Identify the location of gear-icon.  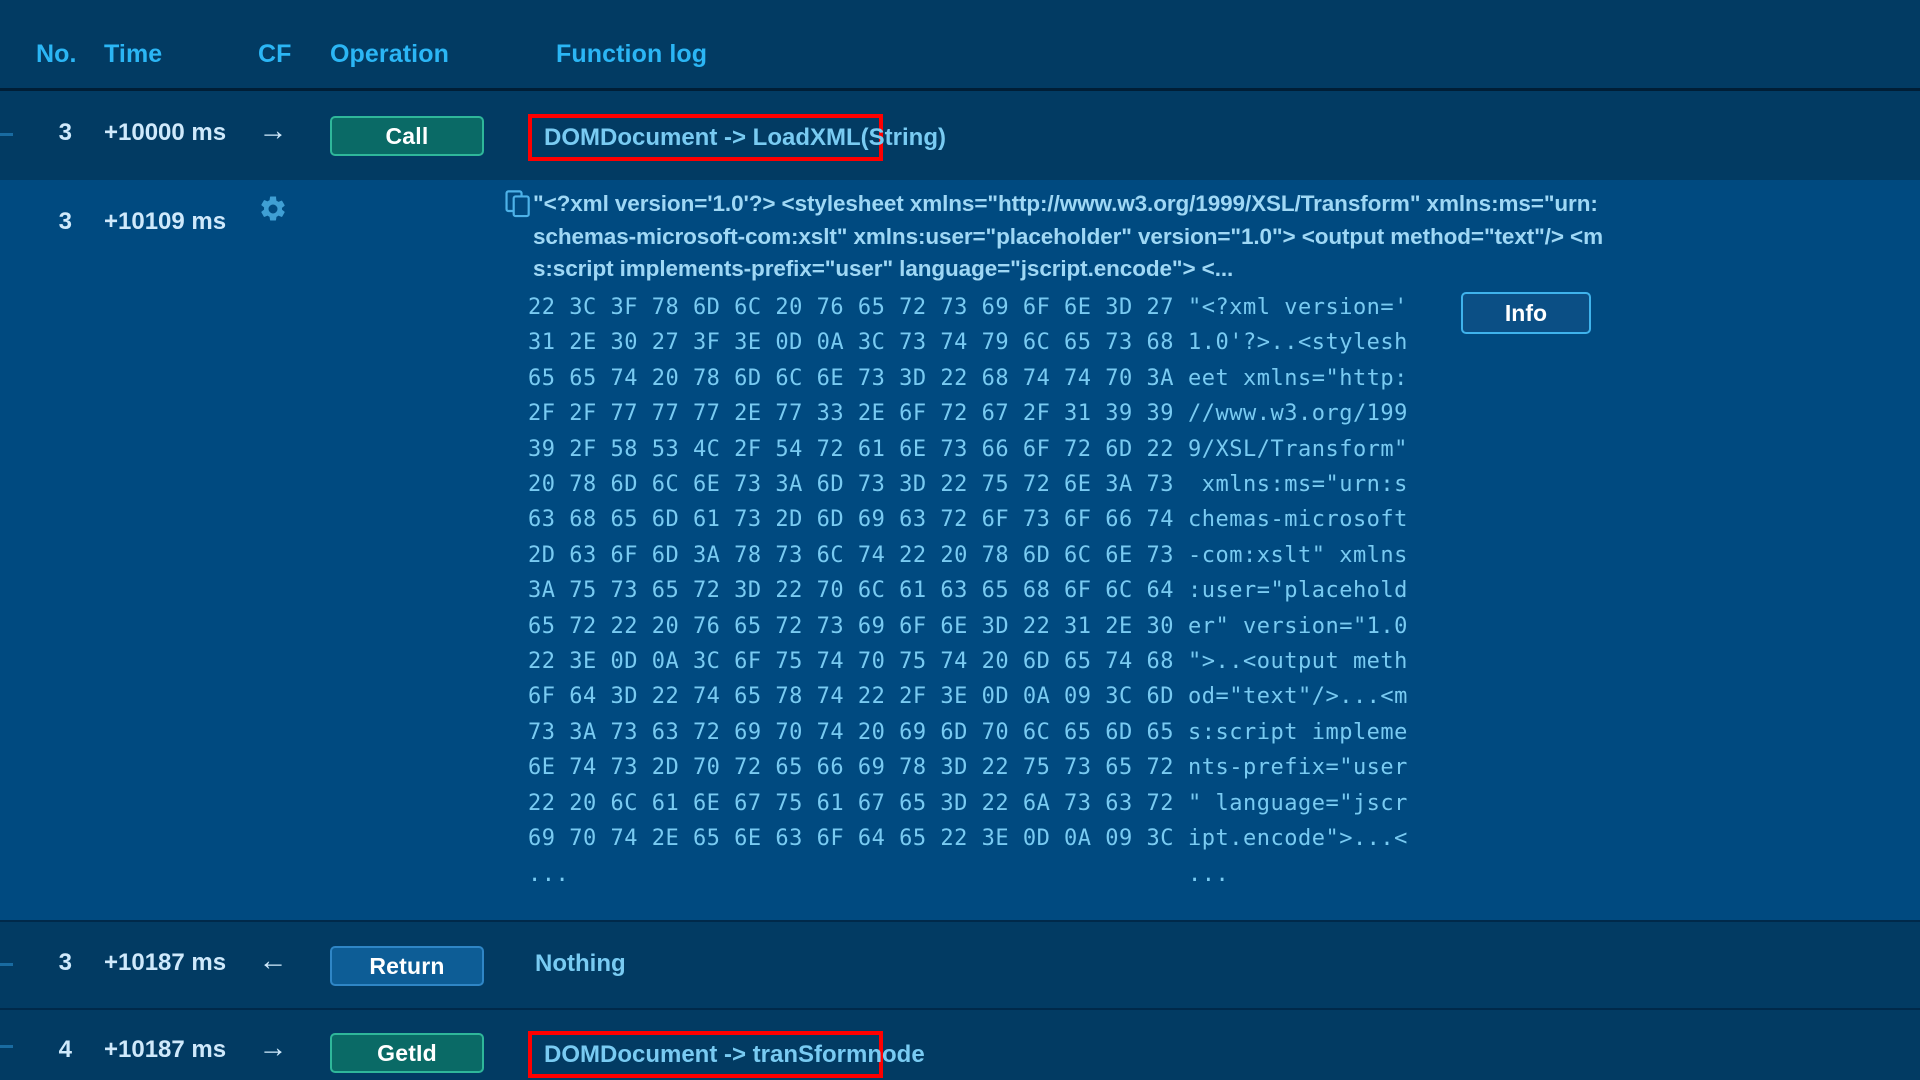
(273, 209).